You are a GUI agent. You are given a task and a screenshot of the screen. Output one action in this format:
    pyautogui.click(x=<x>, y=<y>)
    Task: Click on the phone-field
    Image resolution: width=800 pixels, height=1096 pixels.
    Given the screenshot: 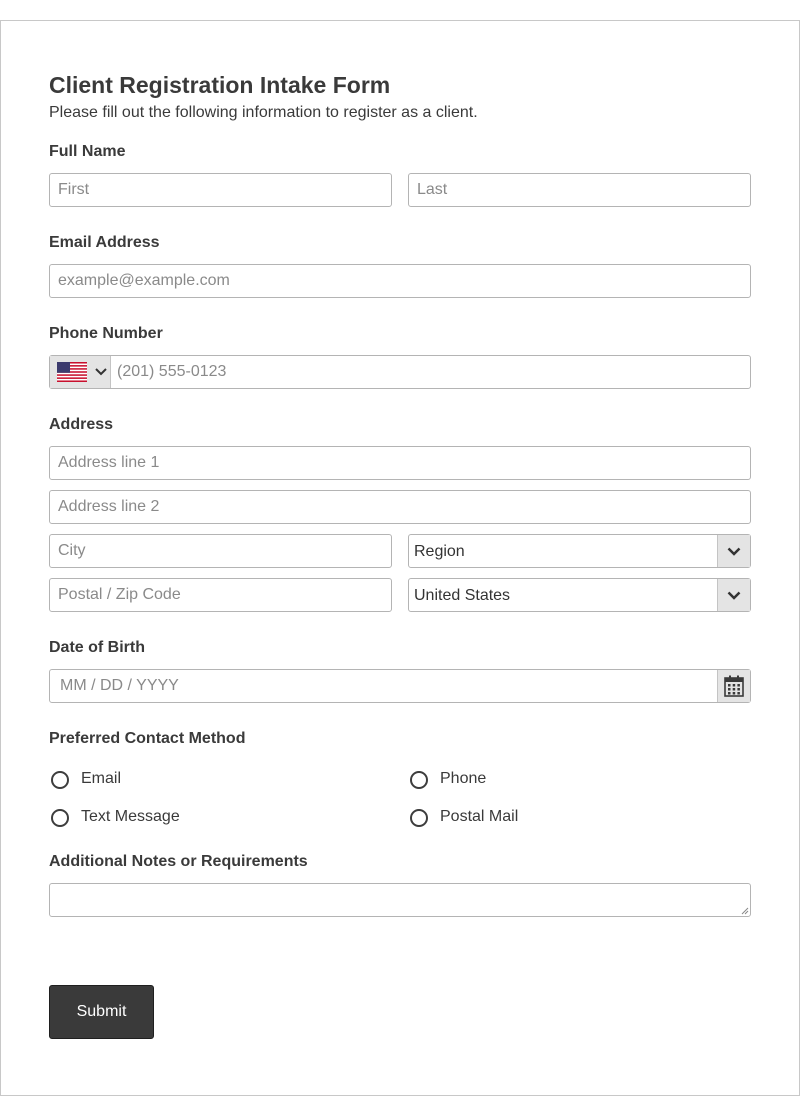 What is the action you would take?
    pyautogui.click(x=400, y=372)
    